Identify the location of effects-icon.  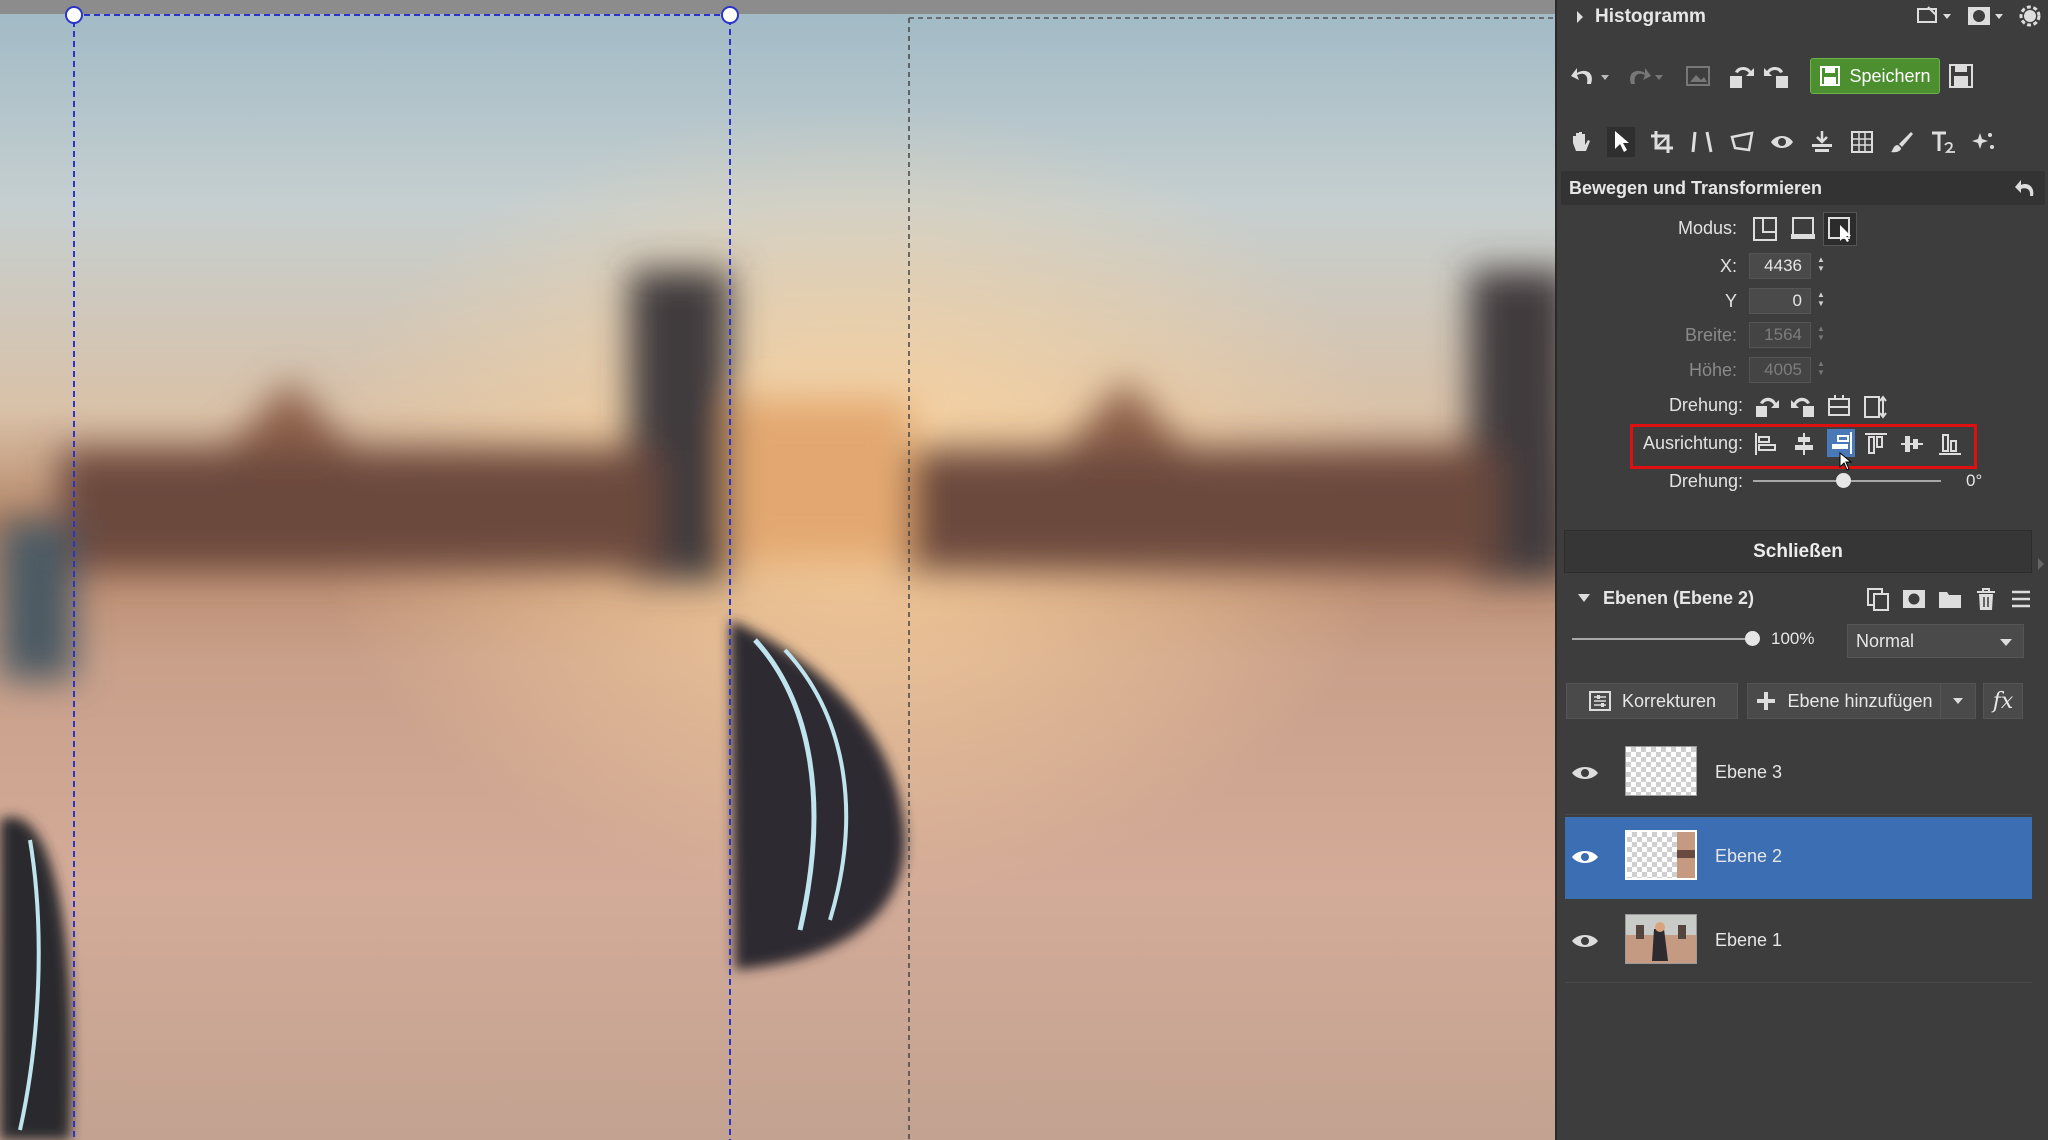
(1984, 142).